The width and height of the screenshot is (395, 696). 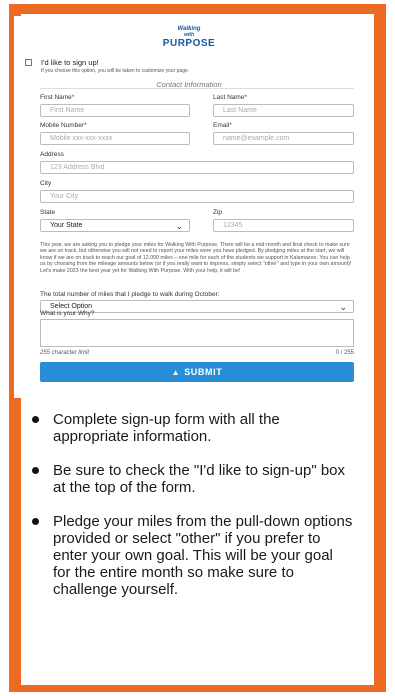 I want to click on submit-button: ▲ SUBMIT, so click(x=197, y=372).